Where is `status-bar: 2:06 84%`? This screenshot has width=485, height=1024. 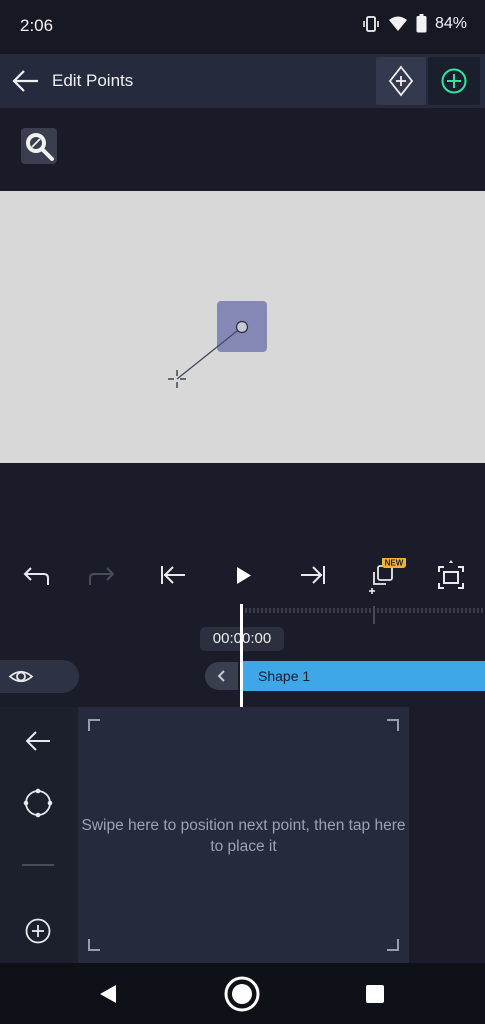 status-bar: 2:06 84% is located at coordinates (242, 27).